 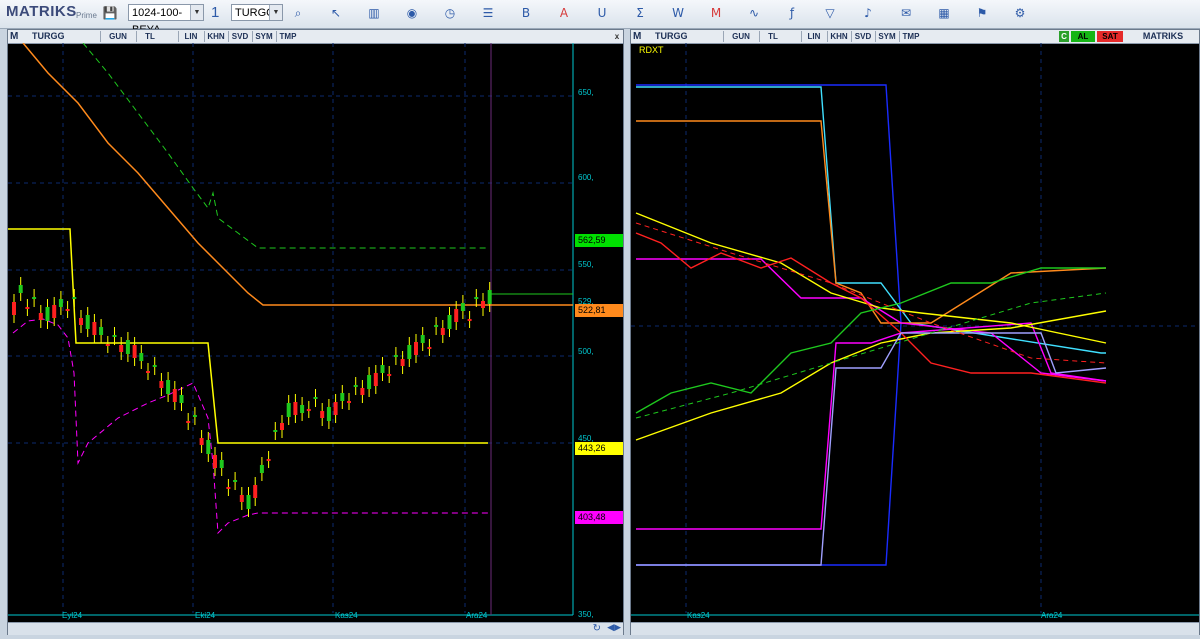 I want to click on save-icon: 💾, so click(x=110, y=13).